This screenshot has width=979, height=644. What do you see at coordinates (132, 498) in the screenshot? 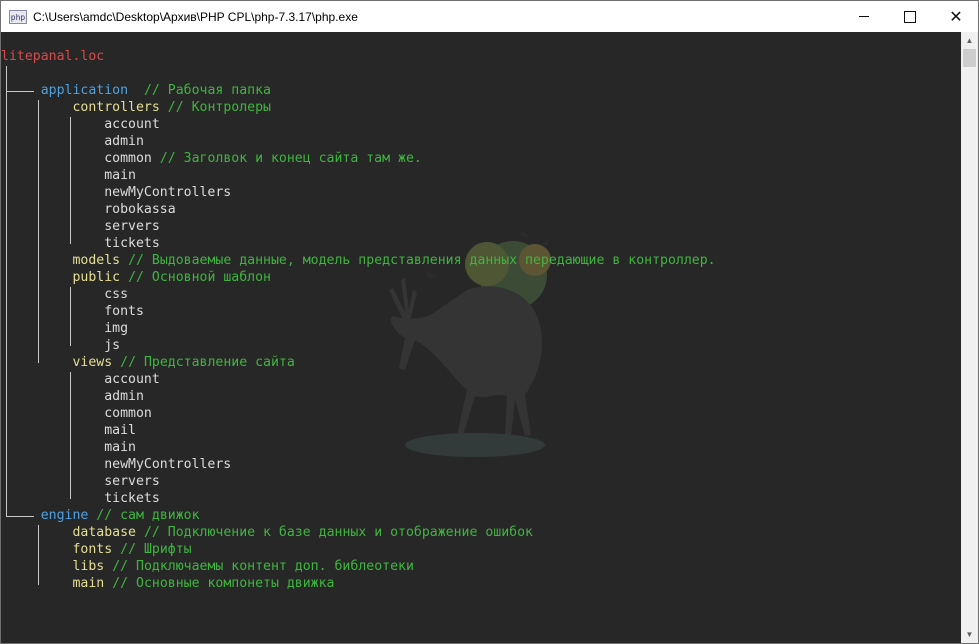
I see `file-views-tickets: tickets` at bounding box center [132, 498].